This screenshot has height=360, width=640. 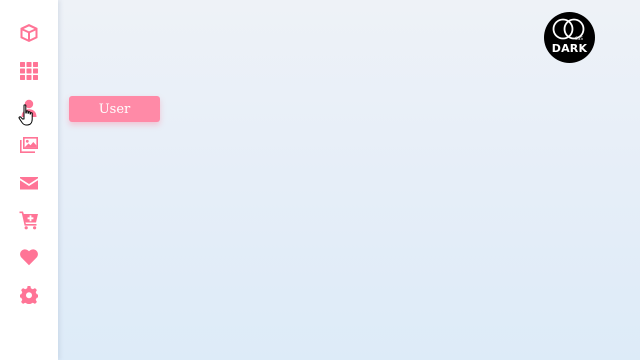 What do you see at coordinates (569, 48) in the screenshot?
I see `logo-text: DARK` at bounding box center [569, 48].